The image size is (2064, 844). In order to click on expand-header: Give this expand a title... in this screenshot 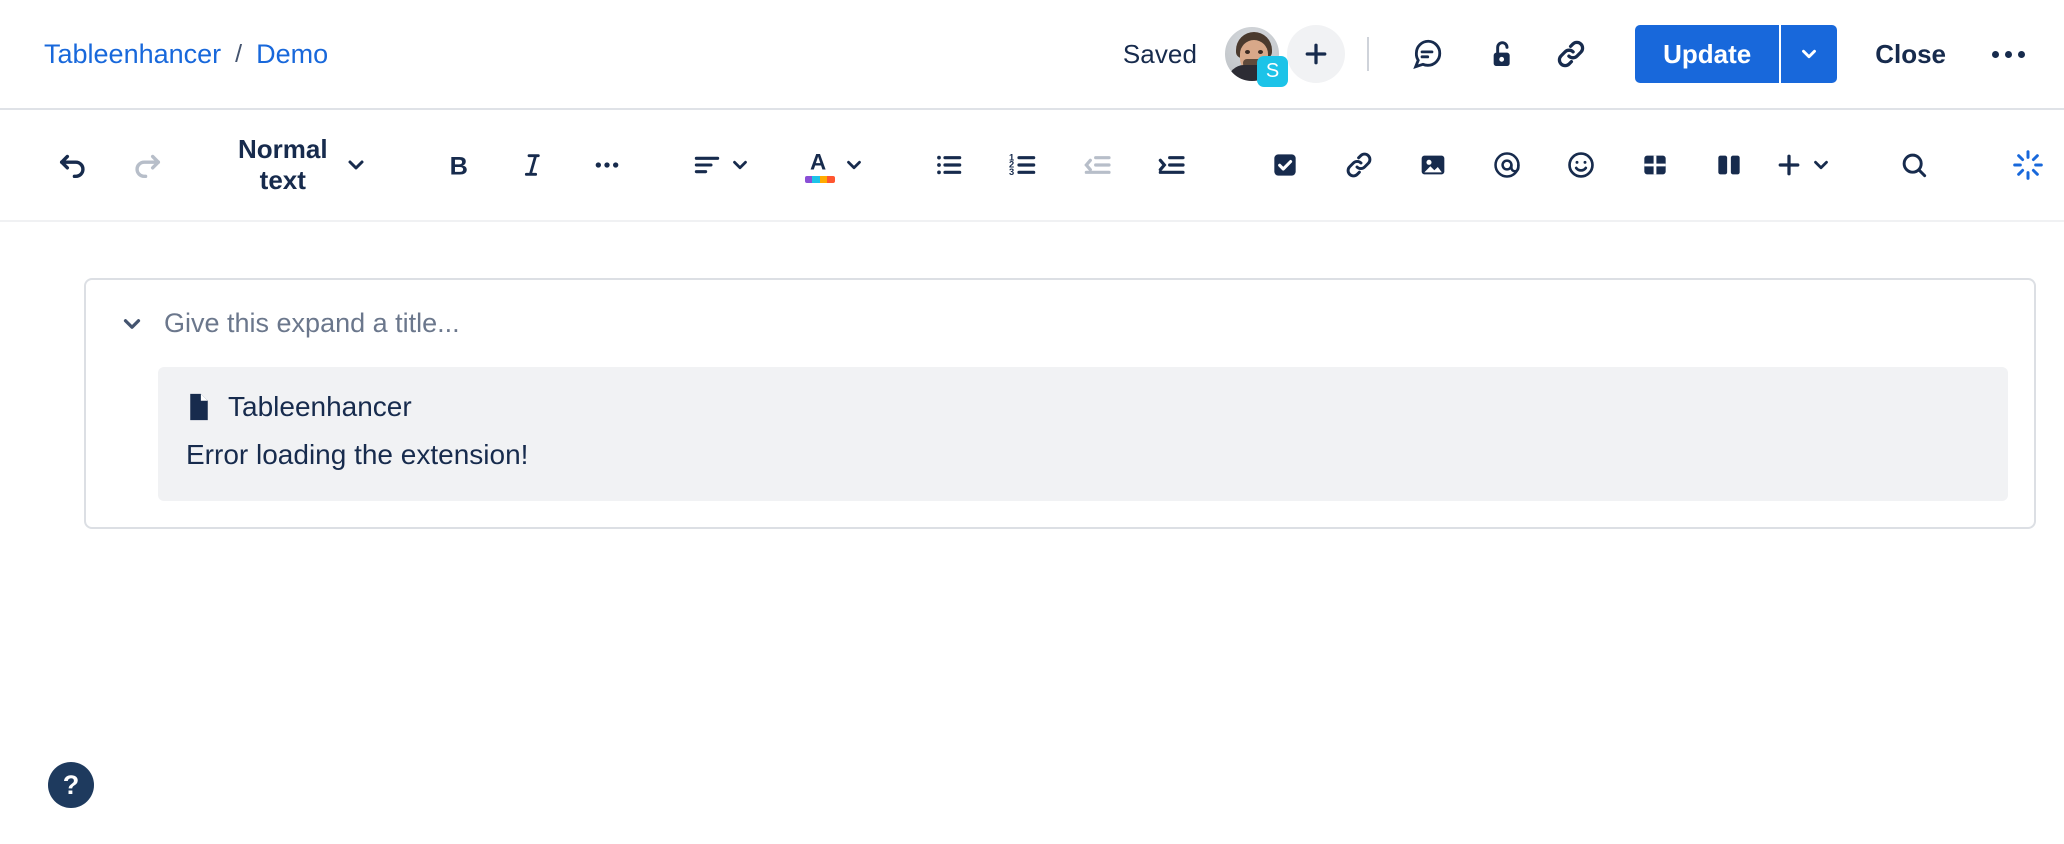, I will do `click(1060, 324)`.